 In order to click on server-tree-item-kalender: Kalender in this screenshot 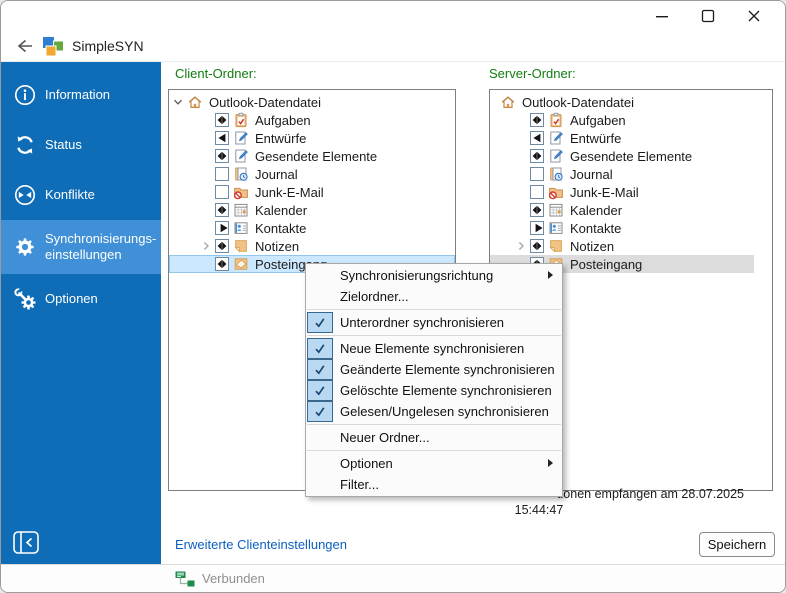, I will do `click(631, 210)`.